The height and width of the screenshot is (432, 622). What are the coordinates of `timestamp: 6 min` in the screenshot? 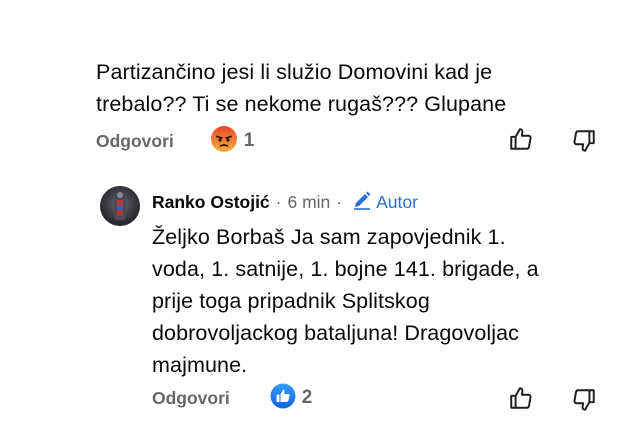 It's located at (309, 202).